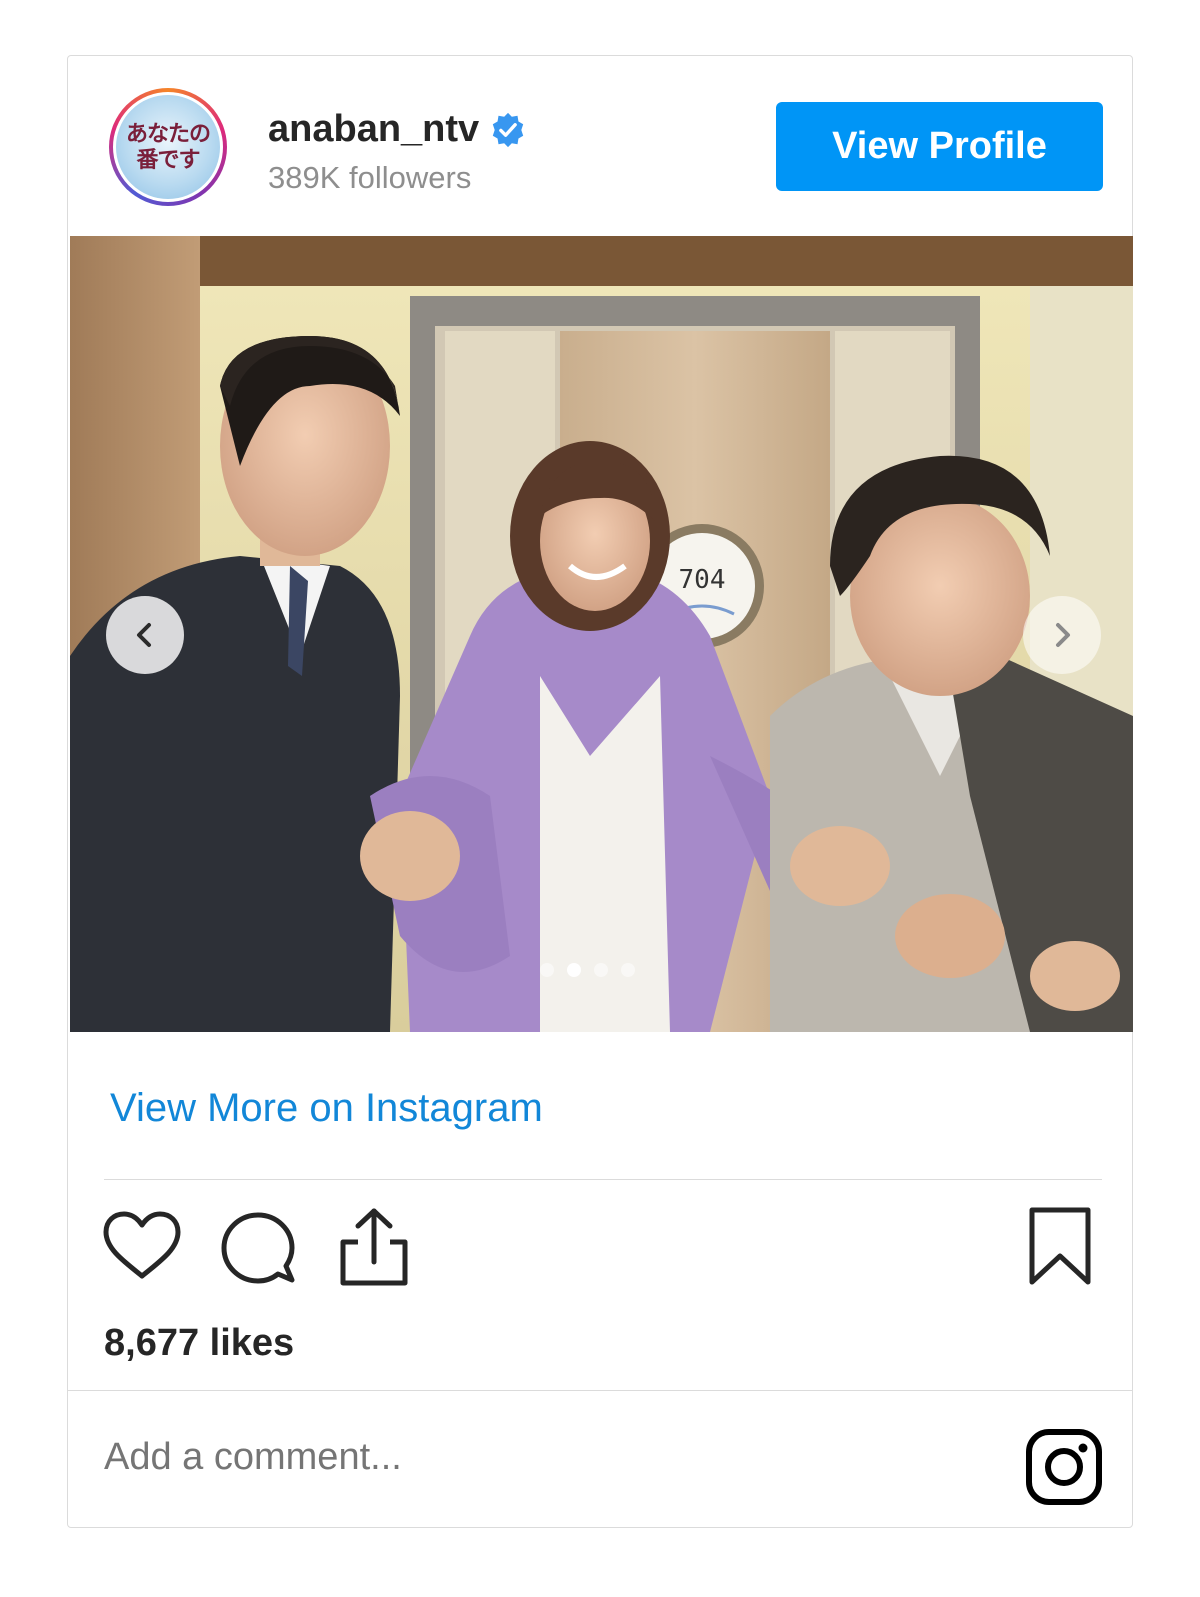 This screenshot has width=1200, height=1597. I want to click on comment-icon, so click(258, 1248).